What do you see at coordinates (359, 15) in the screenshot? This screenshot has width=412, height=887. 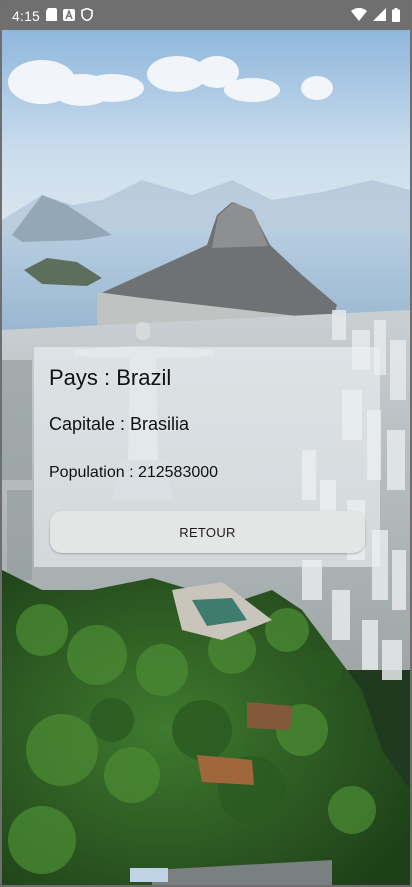 I see `wifi-icon` at bounding box center [359, 15].